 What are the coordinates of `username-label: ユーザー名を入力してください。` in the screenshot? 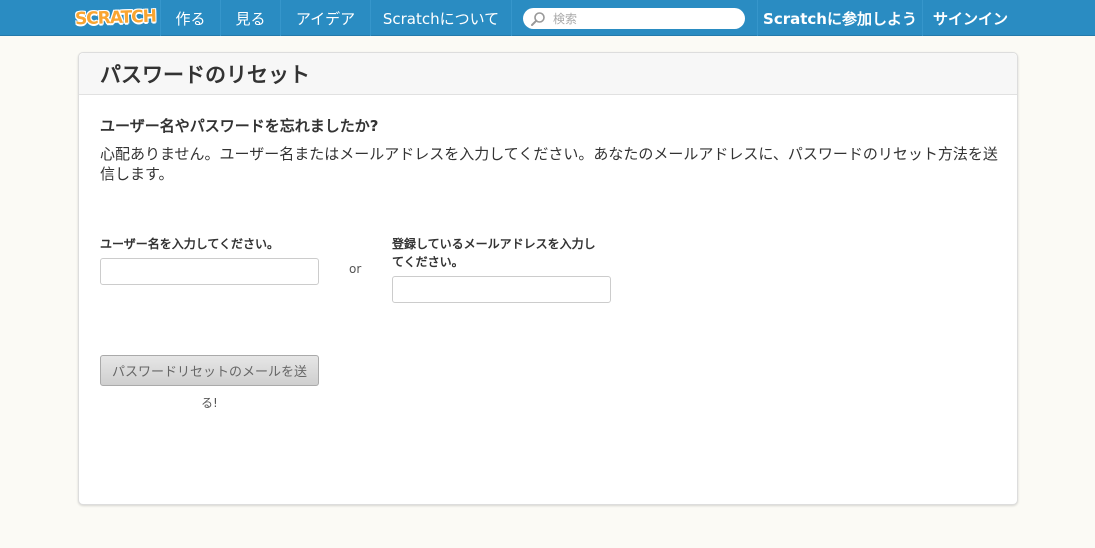 It's located at (190, 244).